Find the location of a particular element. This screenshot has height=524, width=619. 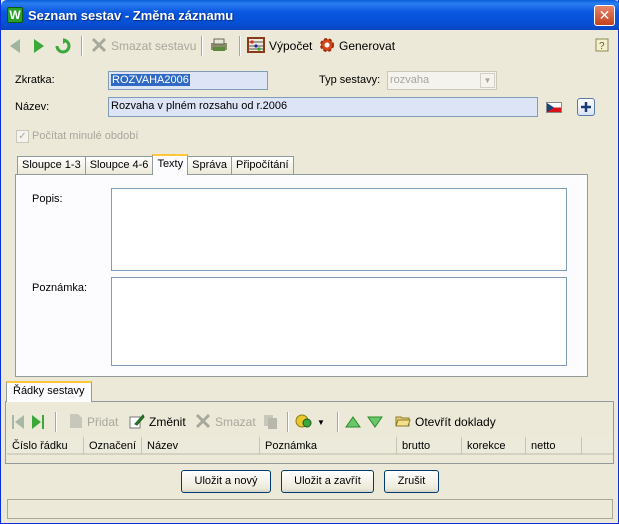

edit-row-button: Změnit is located at coordinates (157, 422).